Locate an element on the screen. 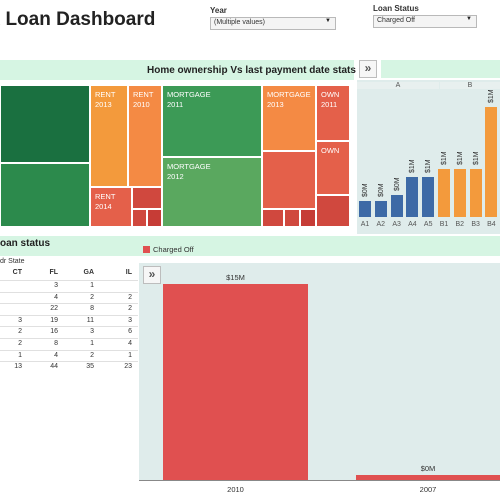 This screenshot has height=500, width=500. loan-status-filter: Loan Status Charged Off ▼ is located at coordinates (425, 16).